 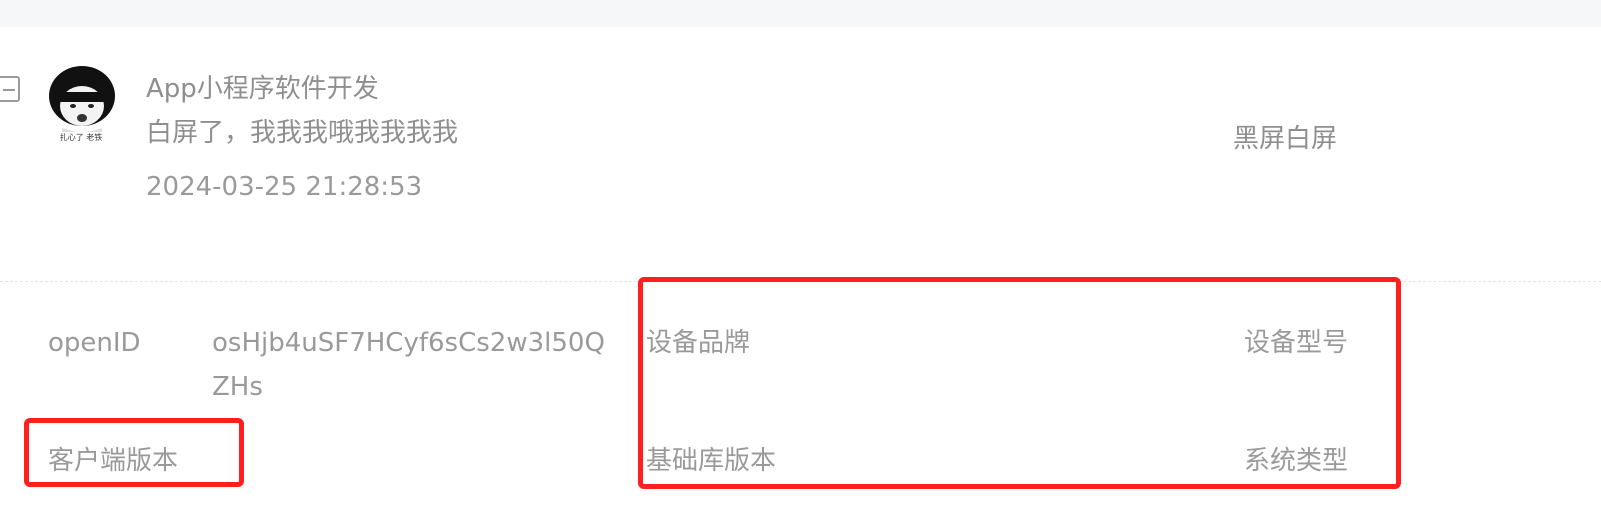 I want to click on highlight-box-client-version, so click(x=134, y=452).